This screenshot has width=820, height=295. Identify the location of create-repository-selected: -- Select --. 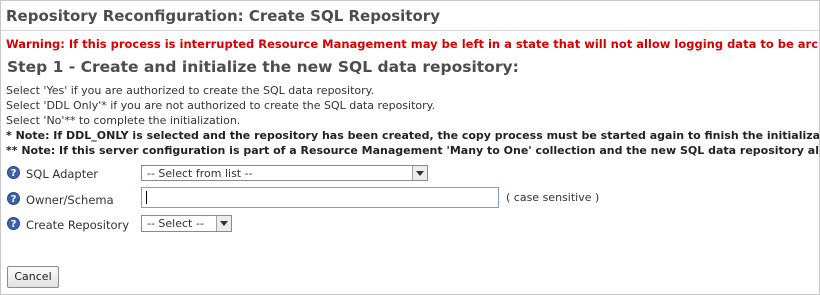
(175, 223).